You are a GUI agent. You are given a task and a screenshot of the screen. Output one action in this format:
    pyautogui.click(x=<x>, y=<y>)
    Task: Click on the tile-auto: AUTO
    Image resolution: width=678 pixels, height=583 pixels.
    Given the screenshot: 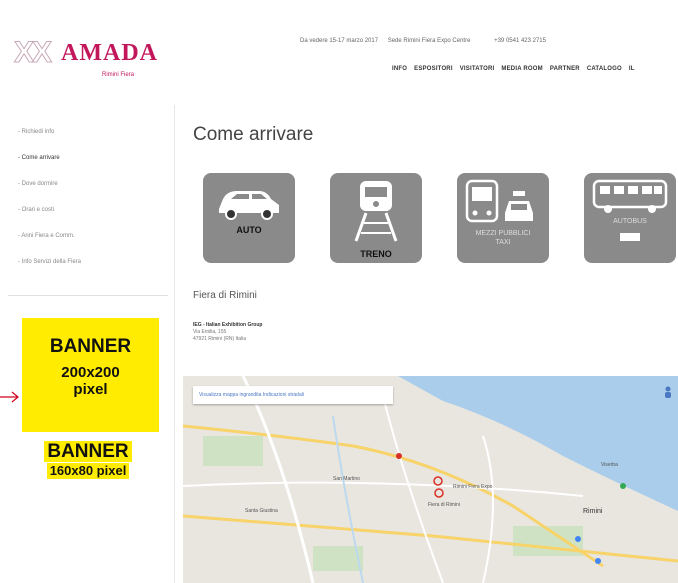 What is the action you would take?
    pyautogui.click(x=249, y=218)
    